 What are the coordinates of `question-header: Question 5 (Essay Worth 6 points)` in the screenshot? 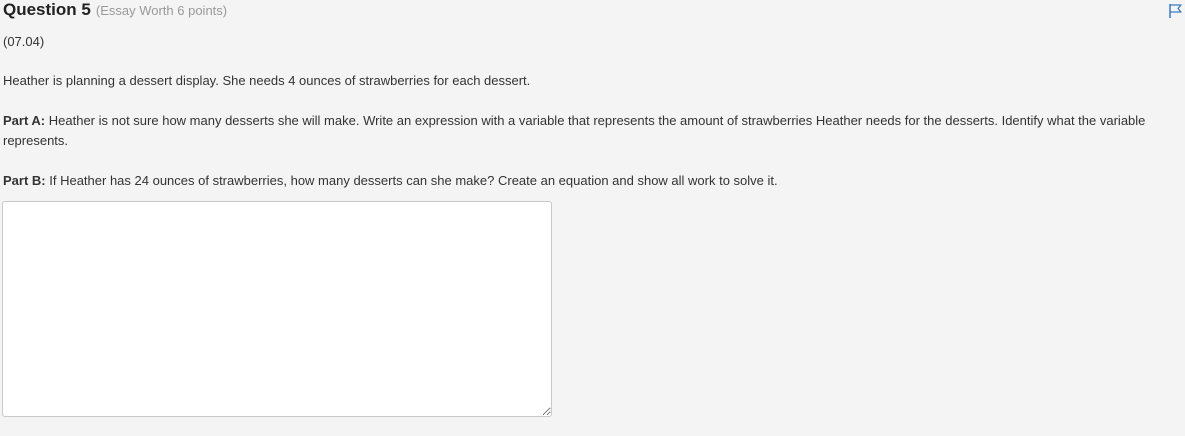 It's located at (115, 11).